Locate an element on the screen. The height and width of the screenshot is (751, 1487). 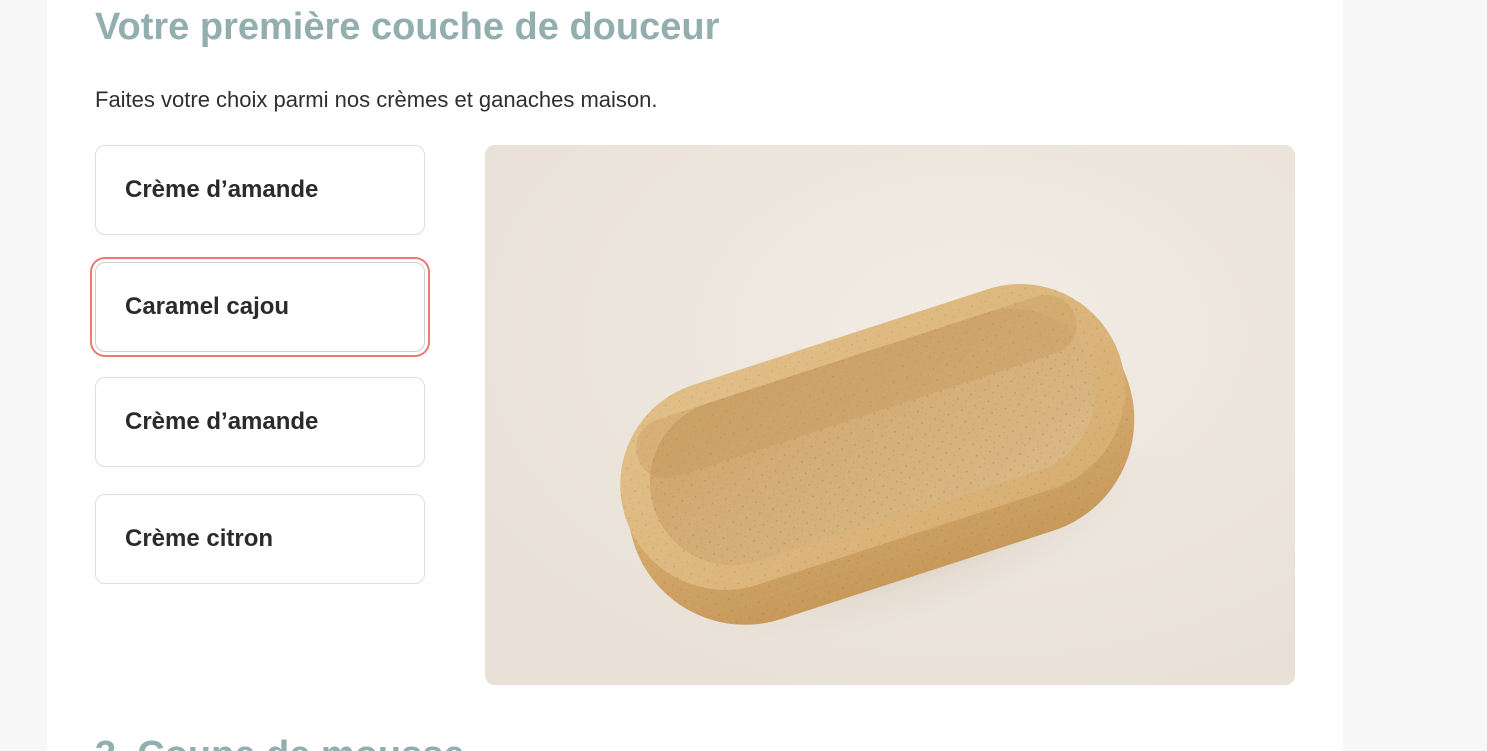
option-caramel-cajou: Caramel cajou is located at coordinates (260, 307).